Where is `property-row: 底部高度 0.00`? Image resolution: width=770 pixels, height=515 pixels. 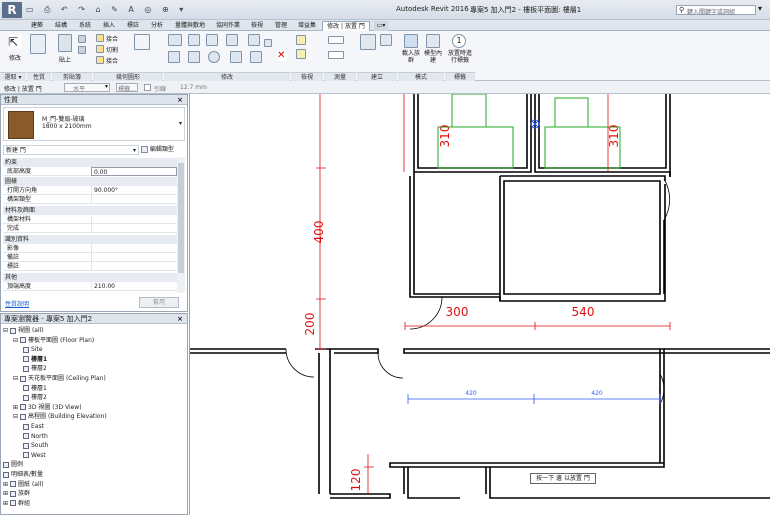 property-row: 底部高度 0.00 is located at coordinates (90, 171).